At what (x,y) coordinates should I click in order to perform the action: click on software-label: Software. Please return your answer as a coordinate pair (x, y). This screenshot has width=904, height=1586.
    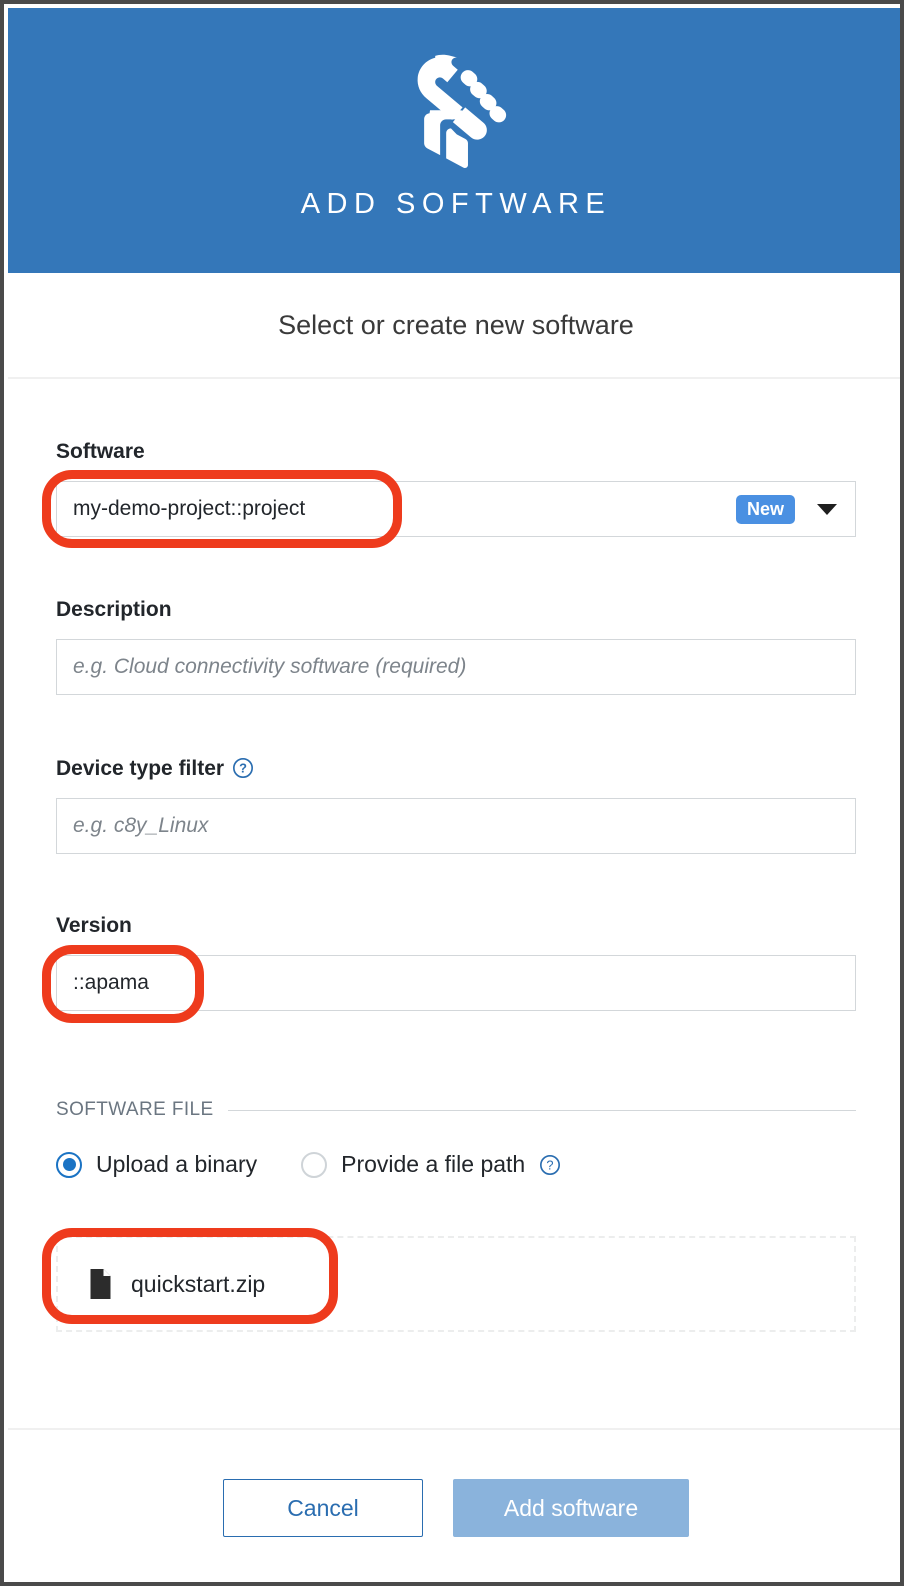
    Looking at the image, I should click on (100, 451).